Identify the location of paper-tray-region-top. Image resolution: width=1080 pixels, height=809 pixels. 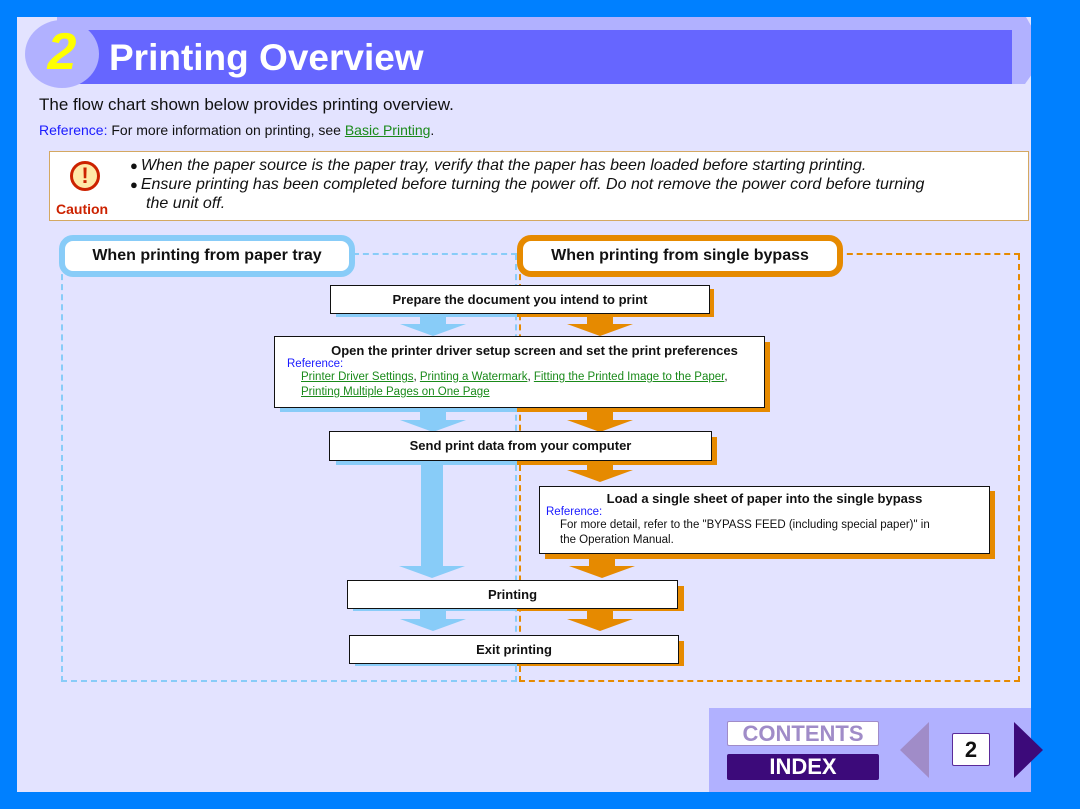
(435, 254).